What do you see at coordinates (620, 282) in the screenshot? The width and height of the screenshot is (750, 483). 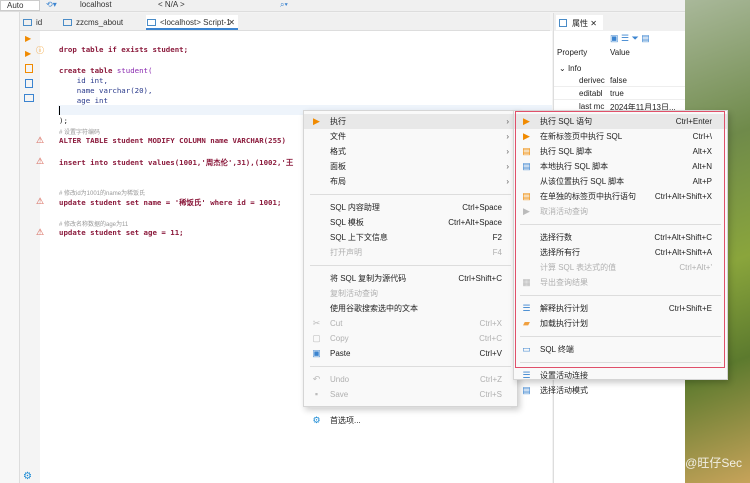 I see `menu-item: ▦ 导出查询结果` at bounding box center [620, 282].